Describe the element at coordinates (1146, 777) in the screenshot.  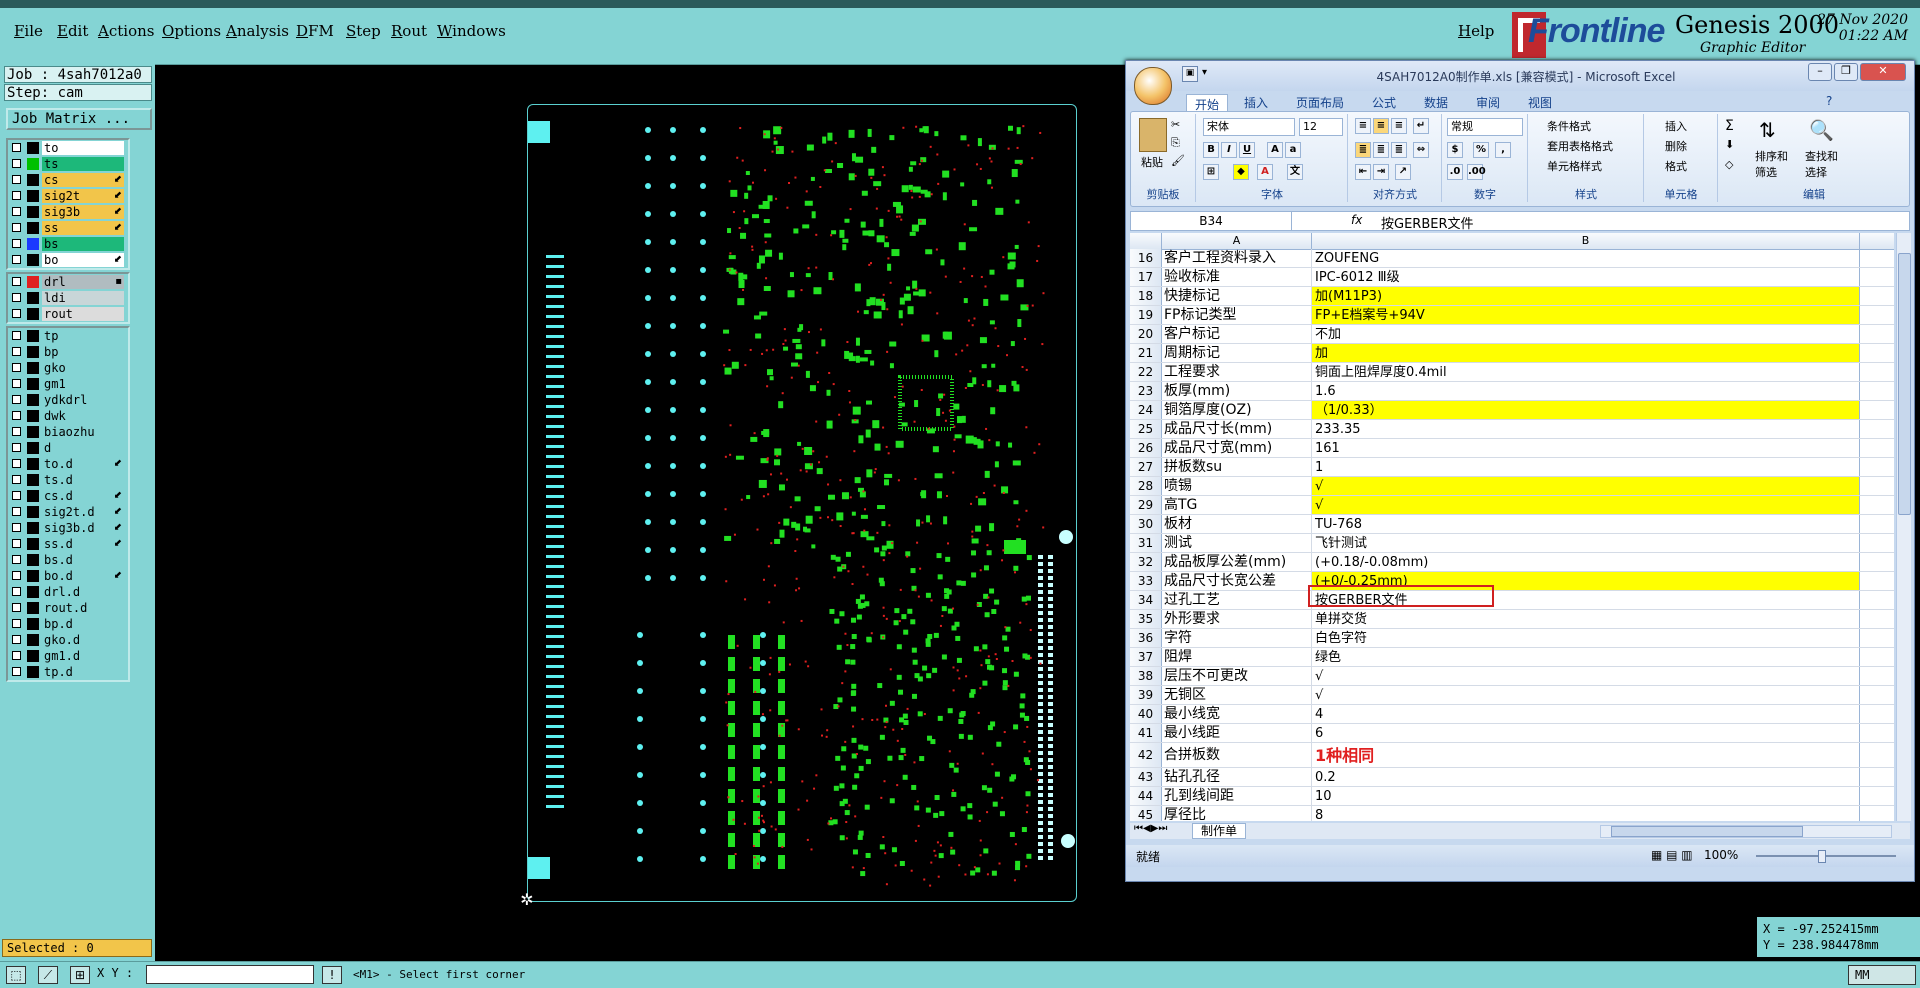
I see `row-number: 43` at that location.